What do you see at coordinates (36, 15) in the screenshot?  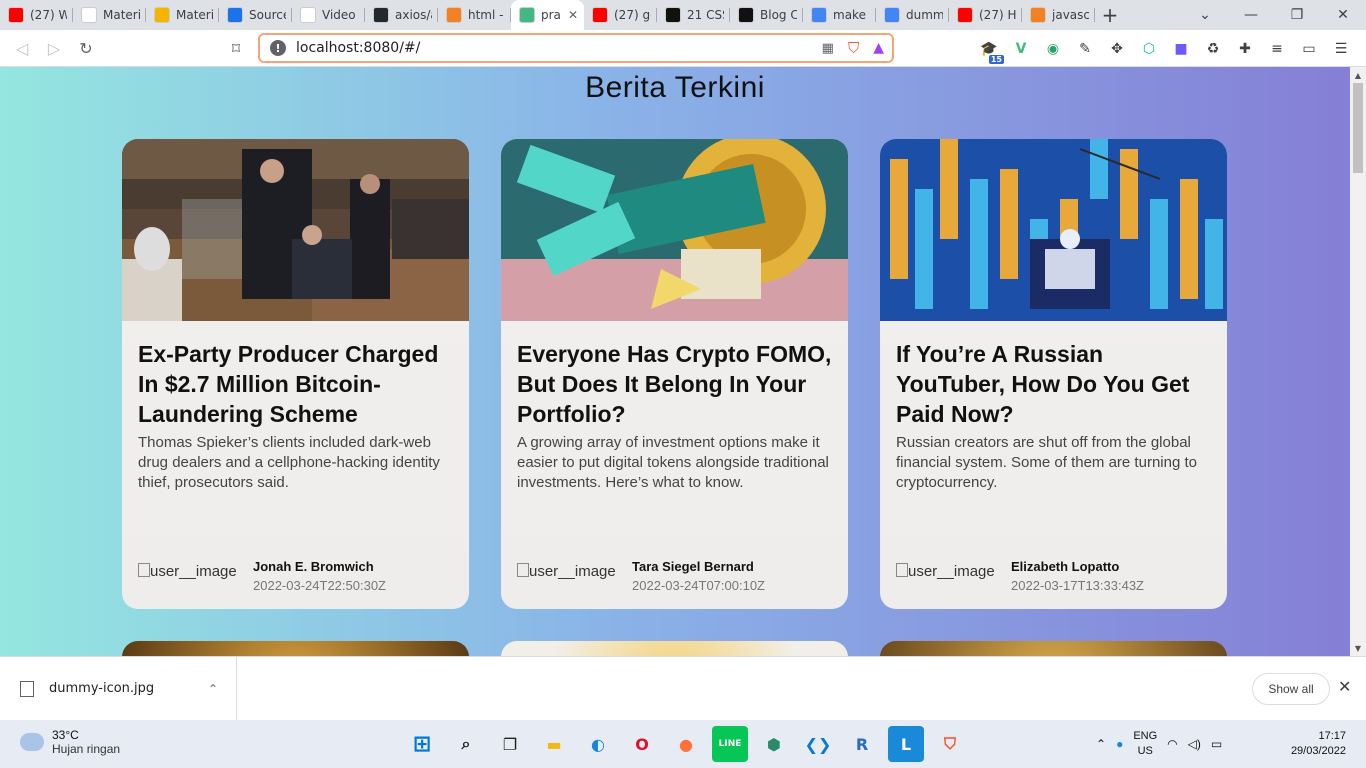 I see `browser-tab: (27) W` at bounding box center [36, 15].